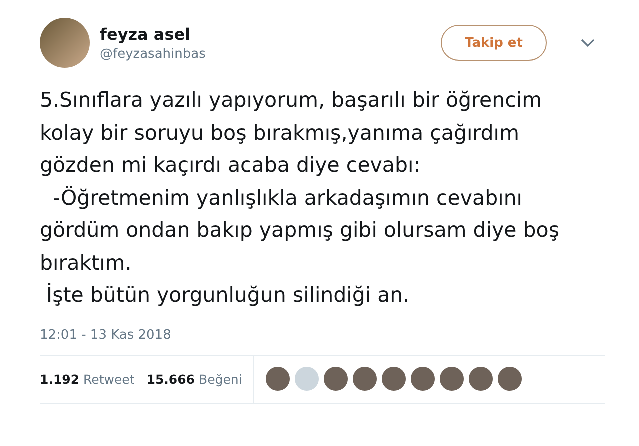  Describe the element at coordinates (87, 379) in the screenshot. I see `stat-count: 1.192 Retweet` at that location.